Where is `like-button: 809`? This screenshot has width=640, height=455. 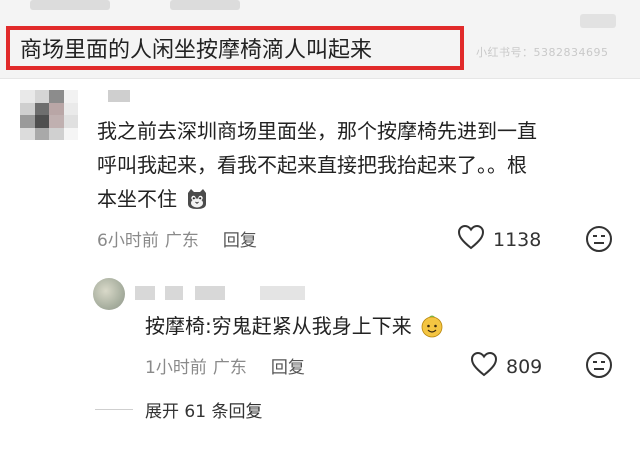 like-button: 809 is located at coordinates (506, 366).